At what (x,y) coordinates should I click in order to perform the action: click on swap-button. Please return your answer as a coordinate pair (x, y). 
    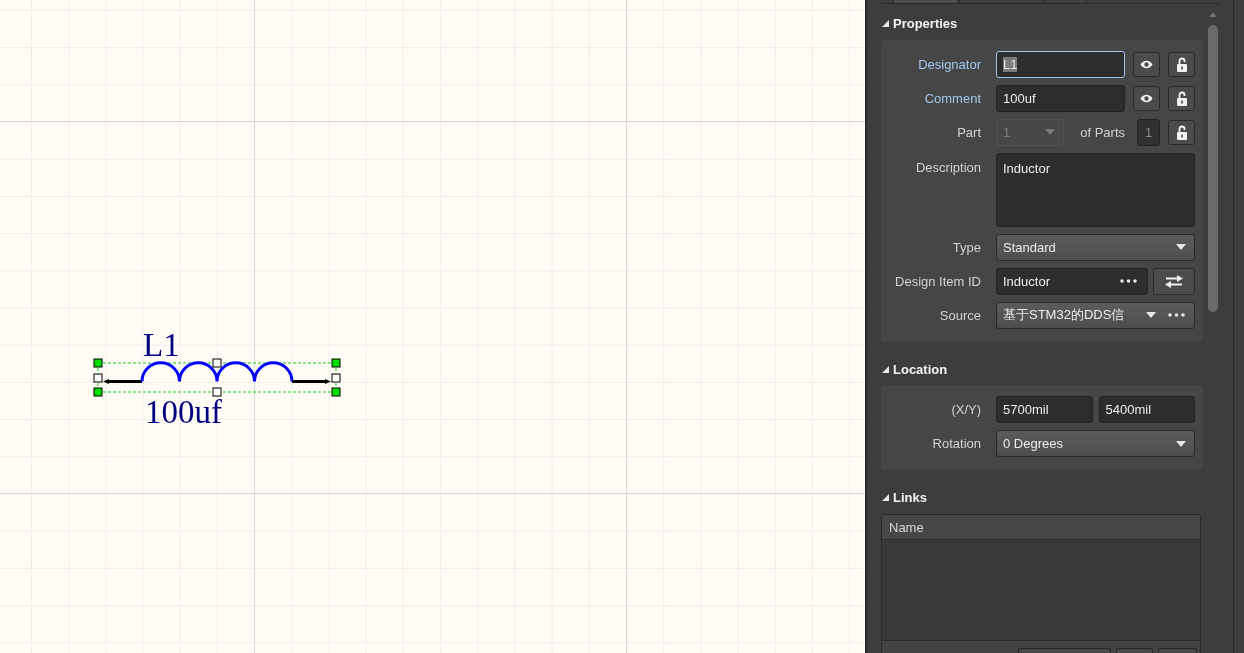
    Looking at the image, I should click on (1174, 281).